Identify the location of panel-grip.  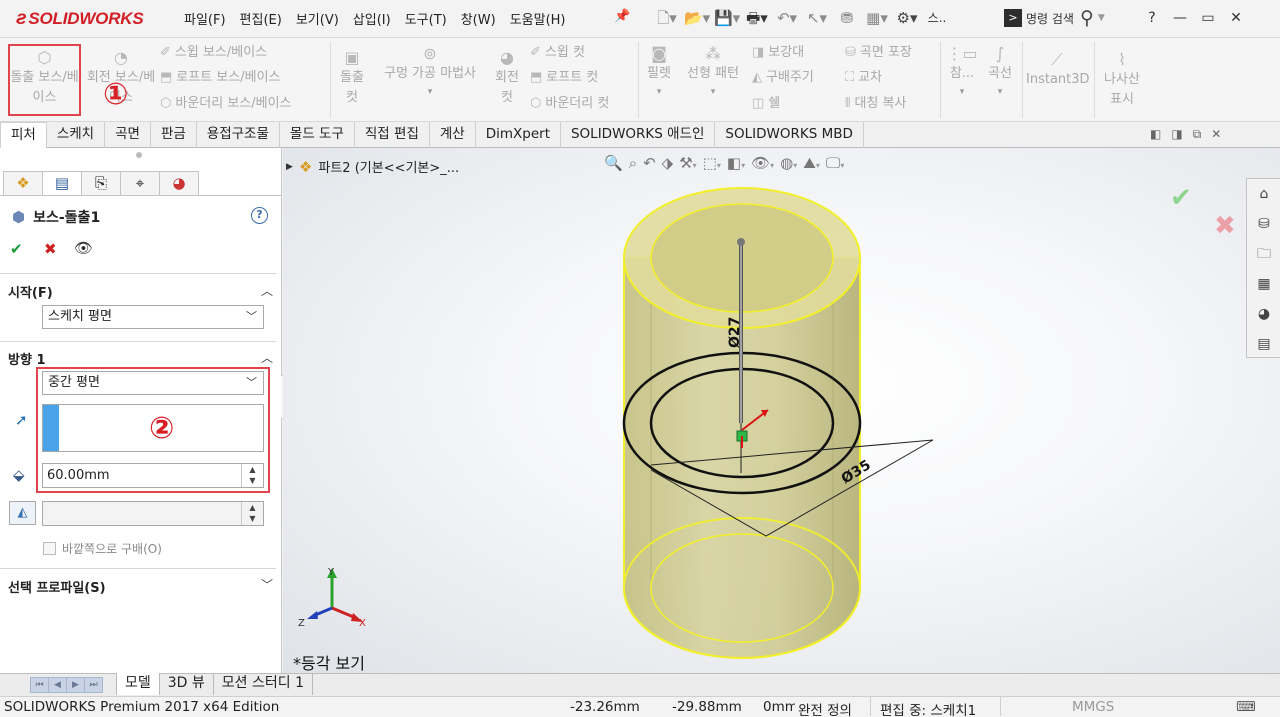
(139, 155).